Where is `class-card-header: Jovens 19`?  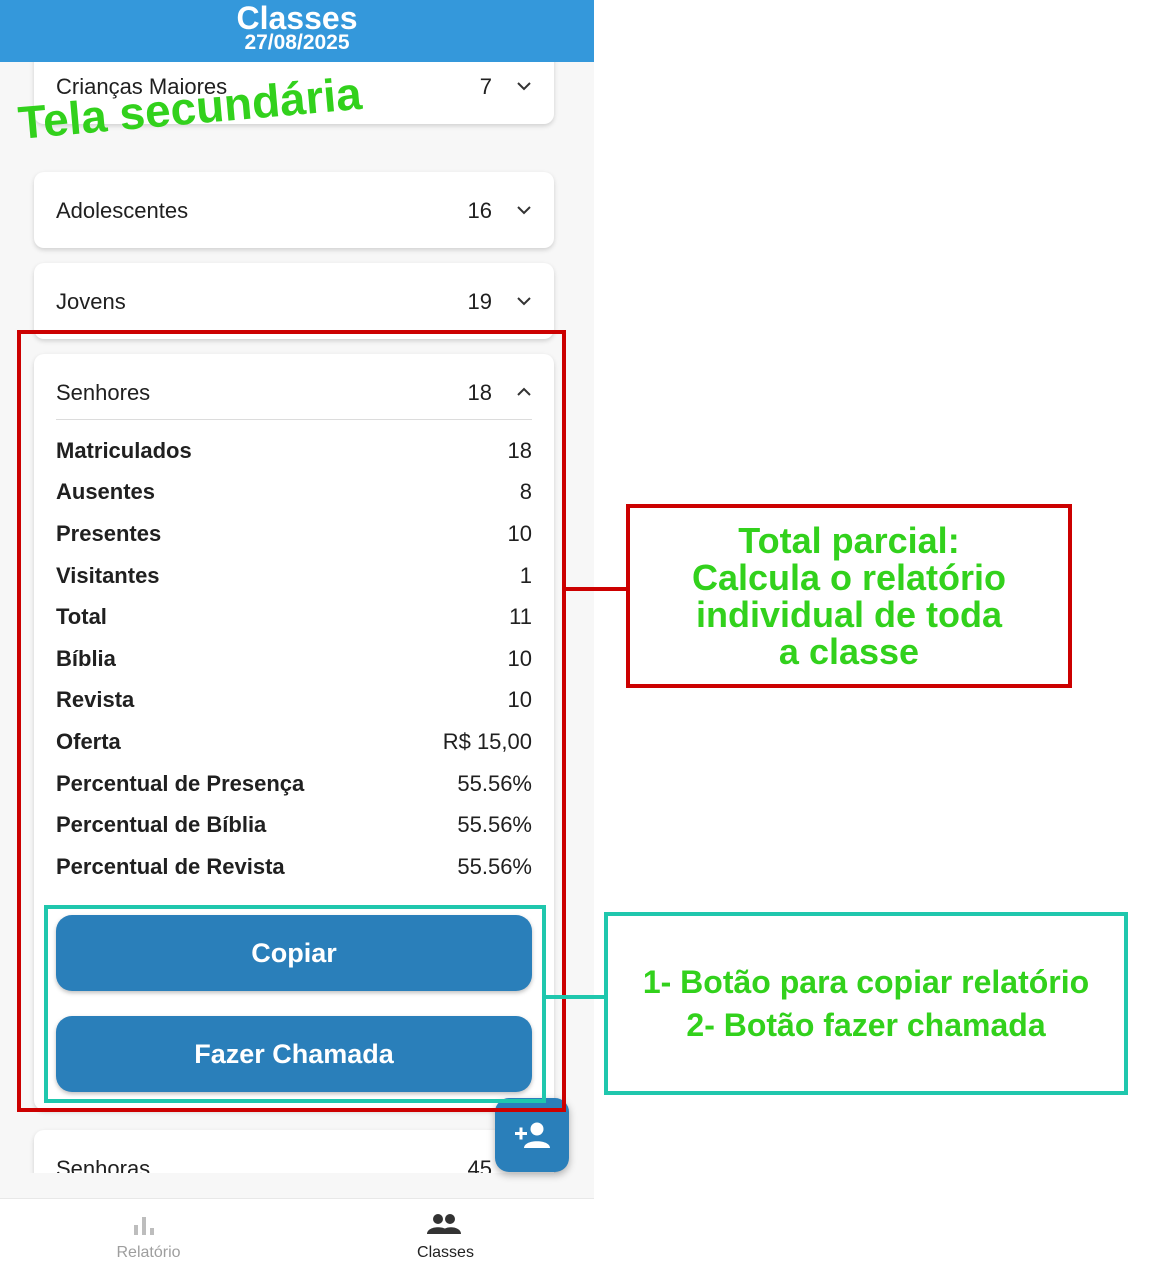 class-card-header: Jovens 19 is located at coordinates (294, 301).